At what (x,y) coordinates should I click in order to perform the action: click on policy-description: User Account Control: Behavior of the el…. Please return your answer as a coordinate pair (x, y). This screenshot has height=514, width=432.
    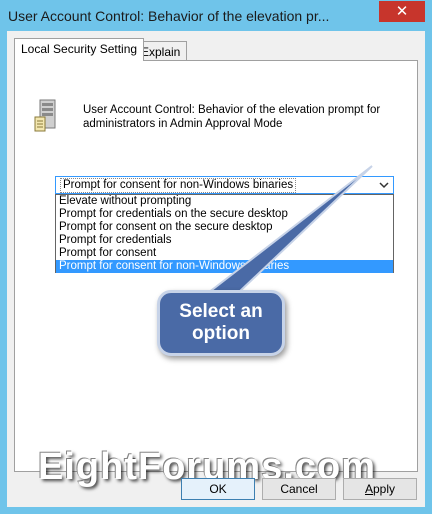
    Looking at the image, I should click on (232, 117).